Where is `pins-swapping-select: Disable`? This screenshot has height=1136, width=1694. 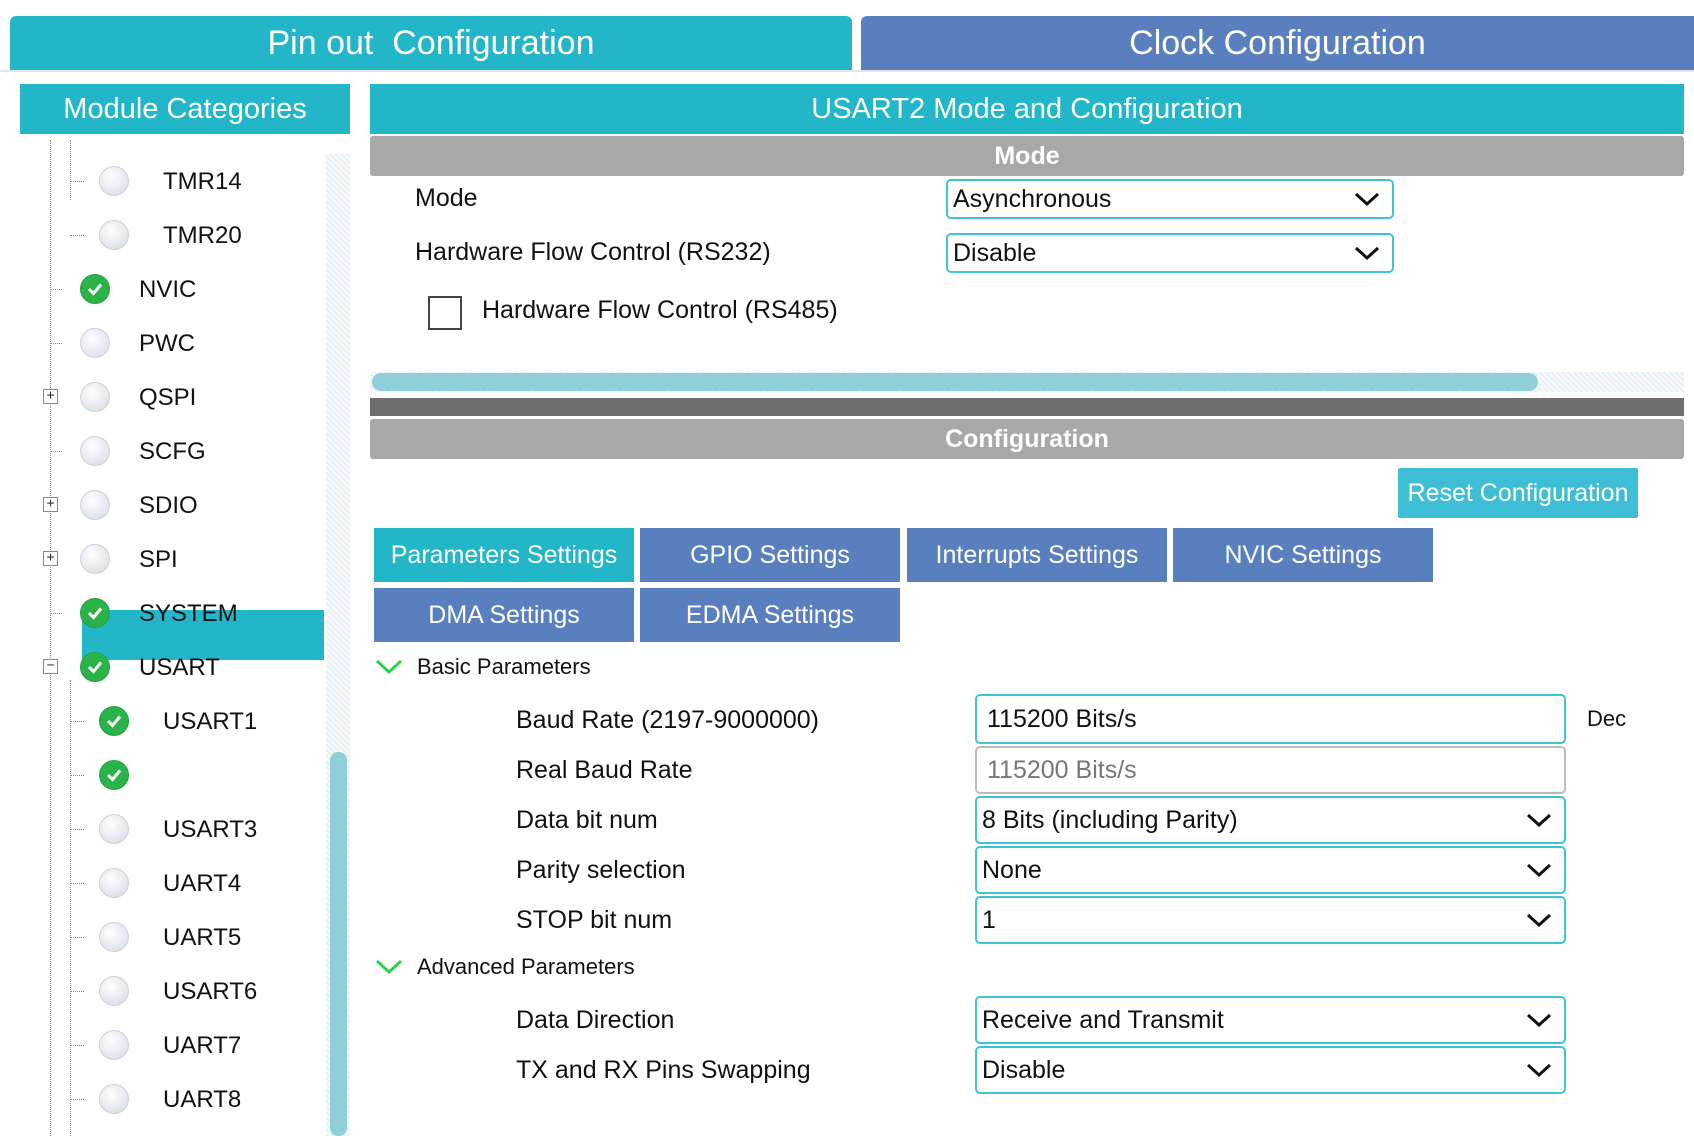 pins-swapping-select: Disable is located at coordinates (1270, 1070).